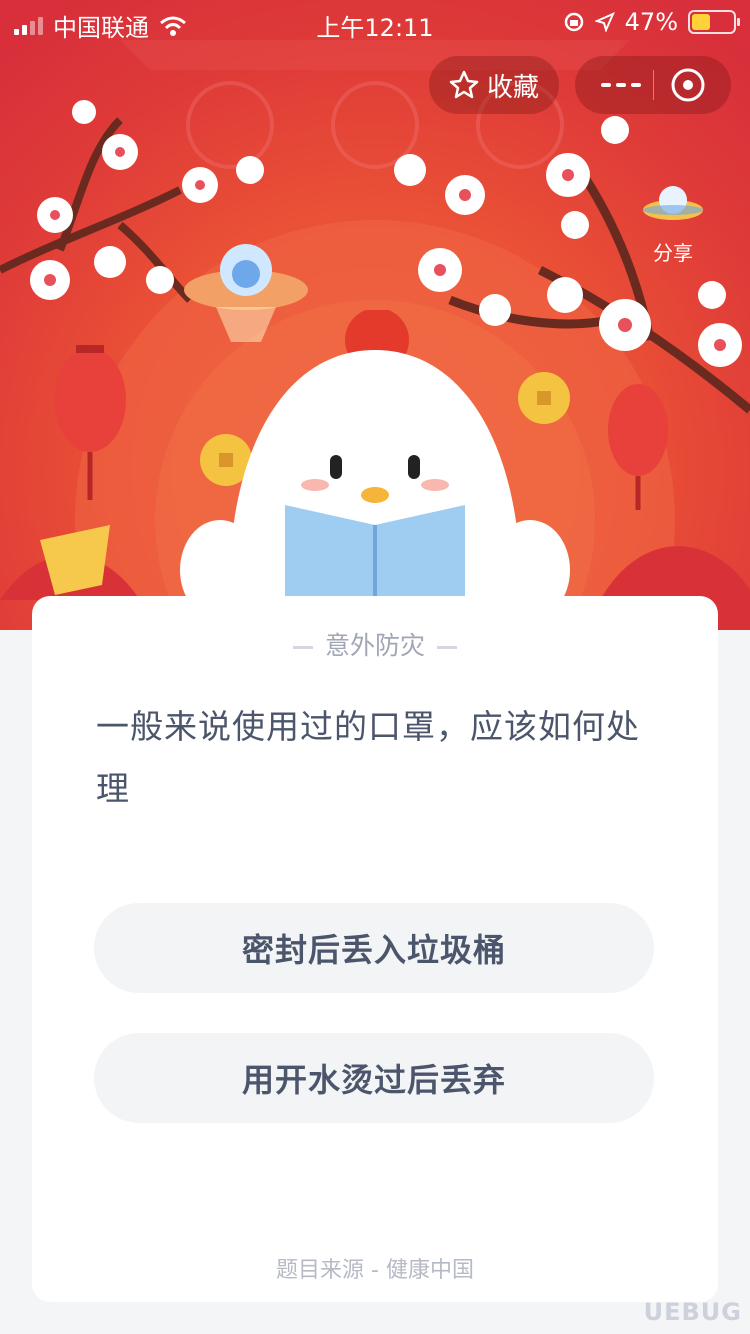 Image resolution: width=750 pixels, height=1334 pixels. What do you see at coordinates (688, 85) in the screenshot?
I see `close-icon` at bounding box center [688, 85].